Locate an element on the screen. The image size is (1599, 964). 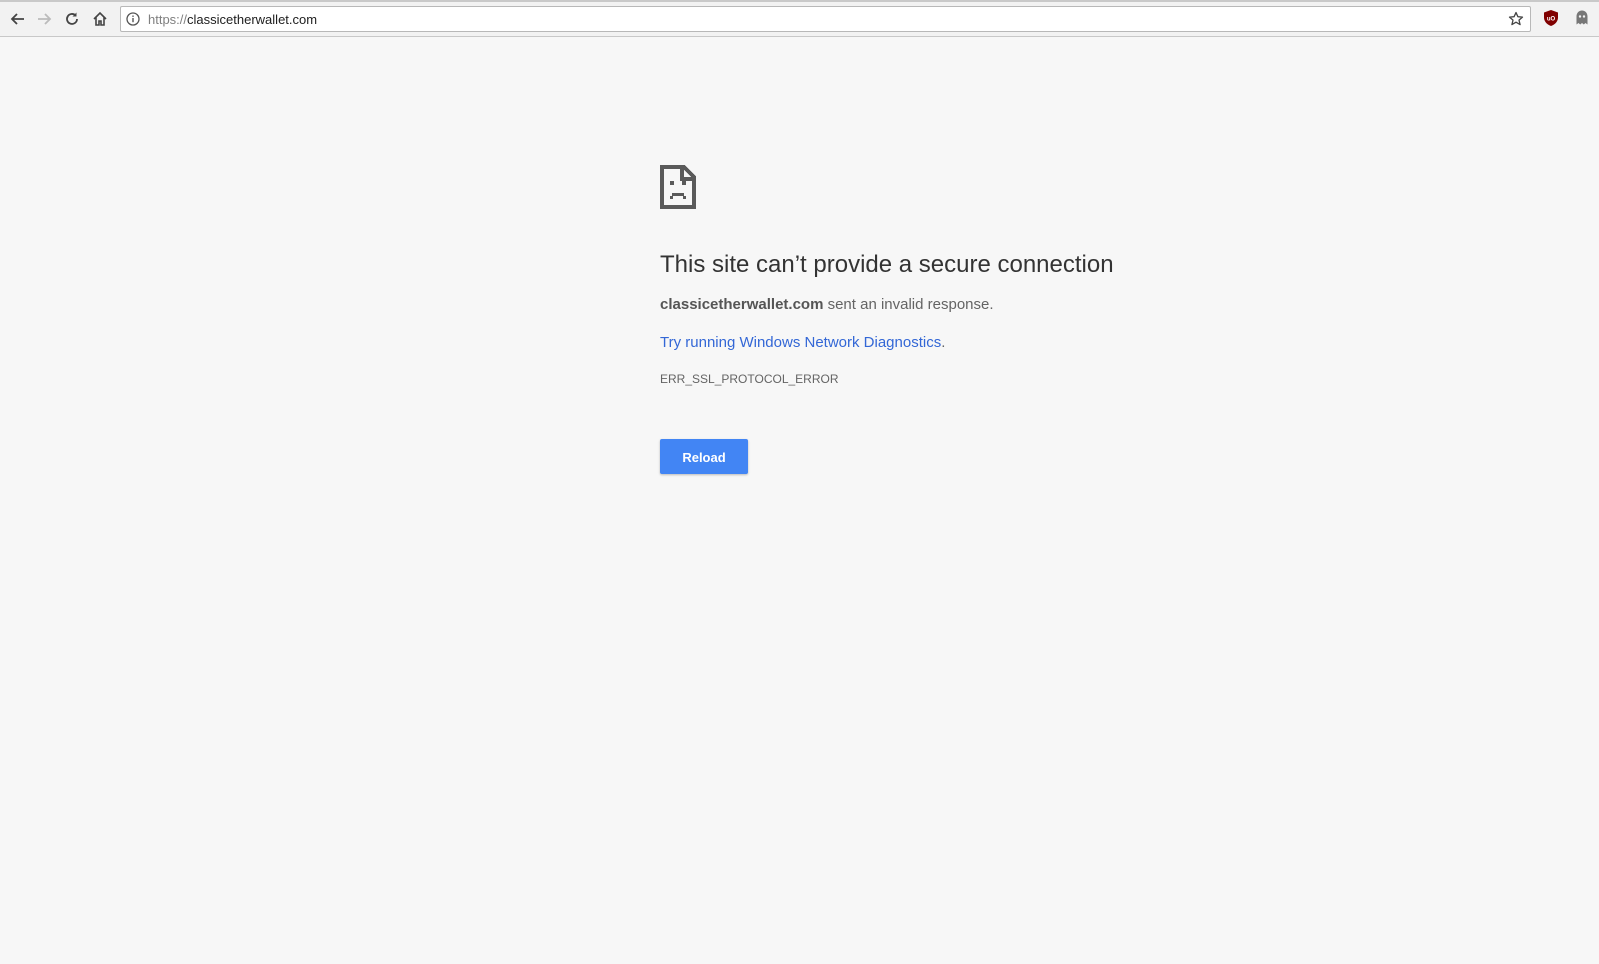
sad-page-icon is located at coordinates (678, 187).